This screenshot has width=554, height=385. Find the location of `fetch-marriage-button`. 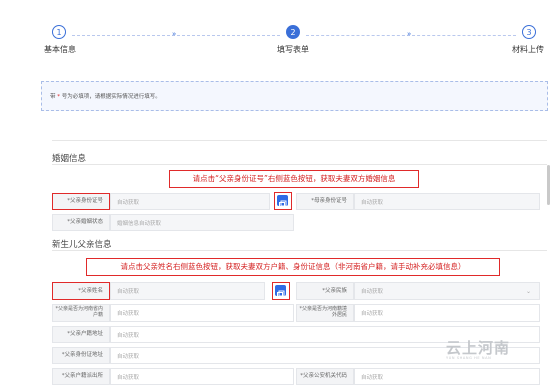

fetch-marriage-button is located at coordinates (283, 201).